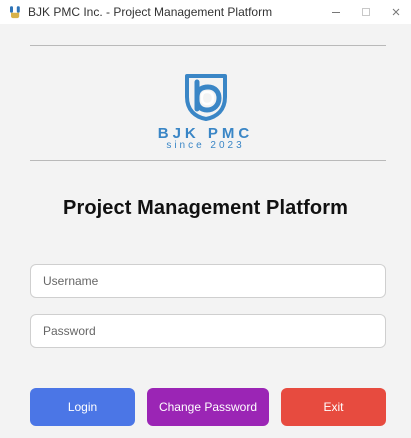  What do you see at coordinates (206, 97) in the screenshot?
I see `logo-icon` at bounding box center [206, 97].